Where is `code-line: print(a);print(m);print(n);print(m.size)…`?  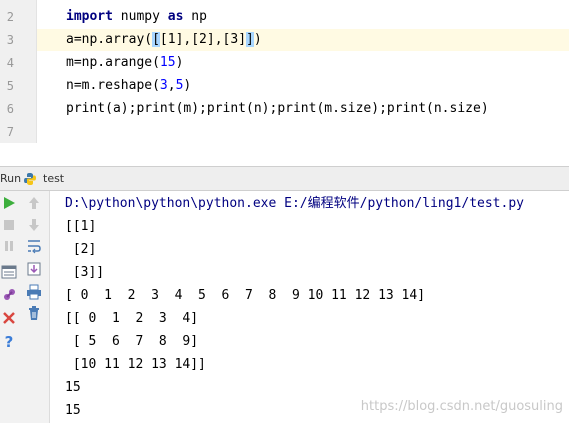 code-line: print(a);print(m);print(n);print(m.size)… is located at coordinates (303, 109).